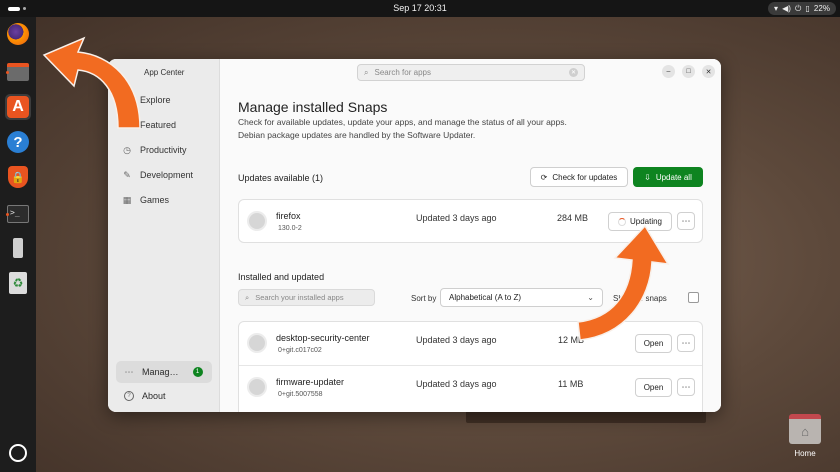 This screenshot has width=840, height=472. I want to click on dock-terminal: >_, so click(18, 214).